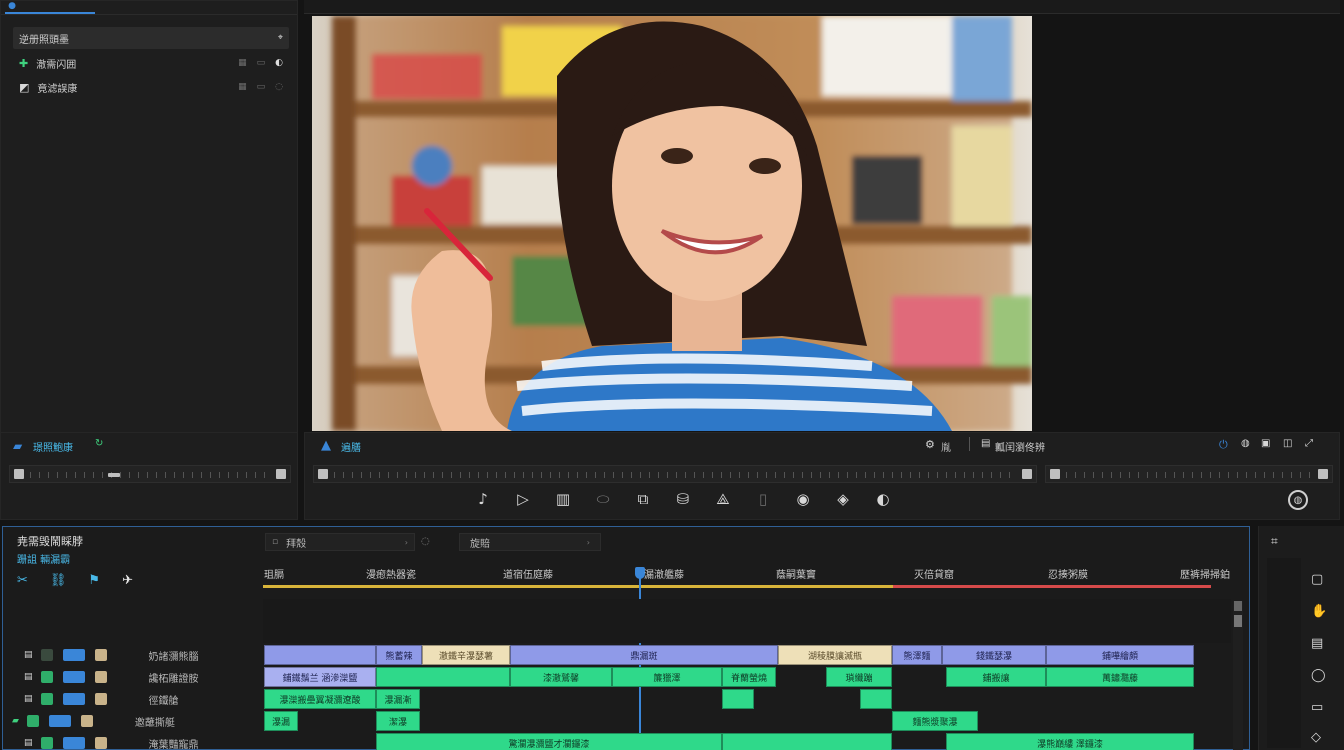  I want to click on timeline-clip: 錢鐵瑟瀑, so click(994, 655).